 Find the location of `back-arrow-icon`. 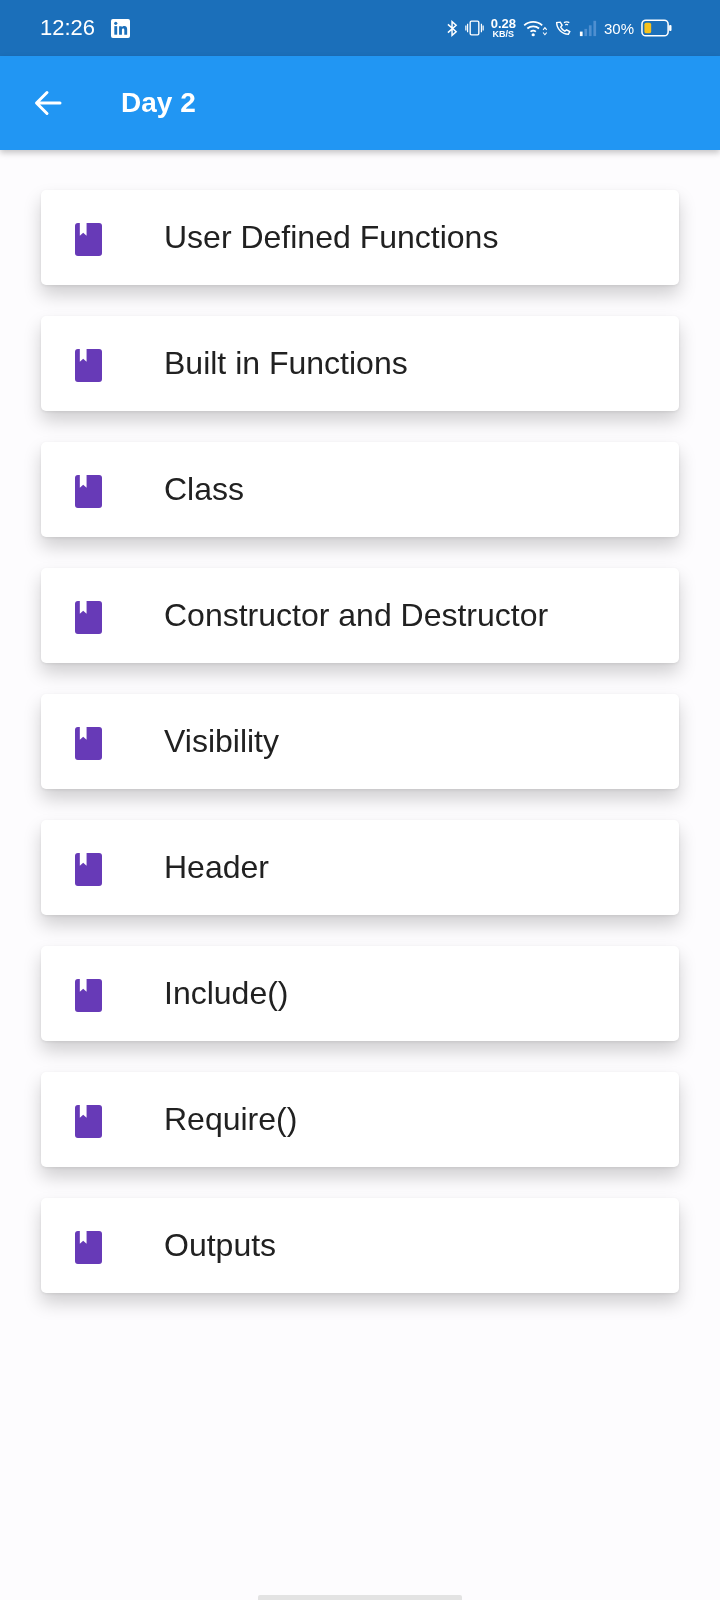

back-arrow-icon is located at coordinates (48, 103).